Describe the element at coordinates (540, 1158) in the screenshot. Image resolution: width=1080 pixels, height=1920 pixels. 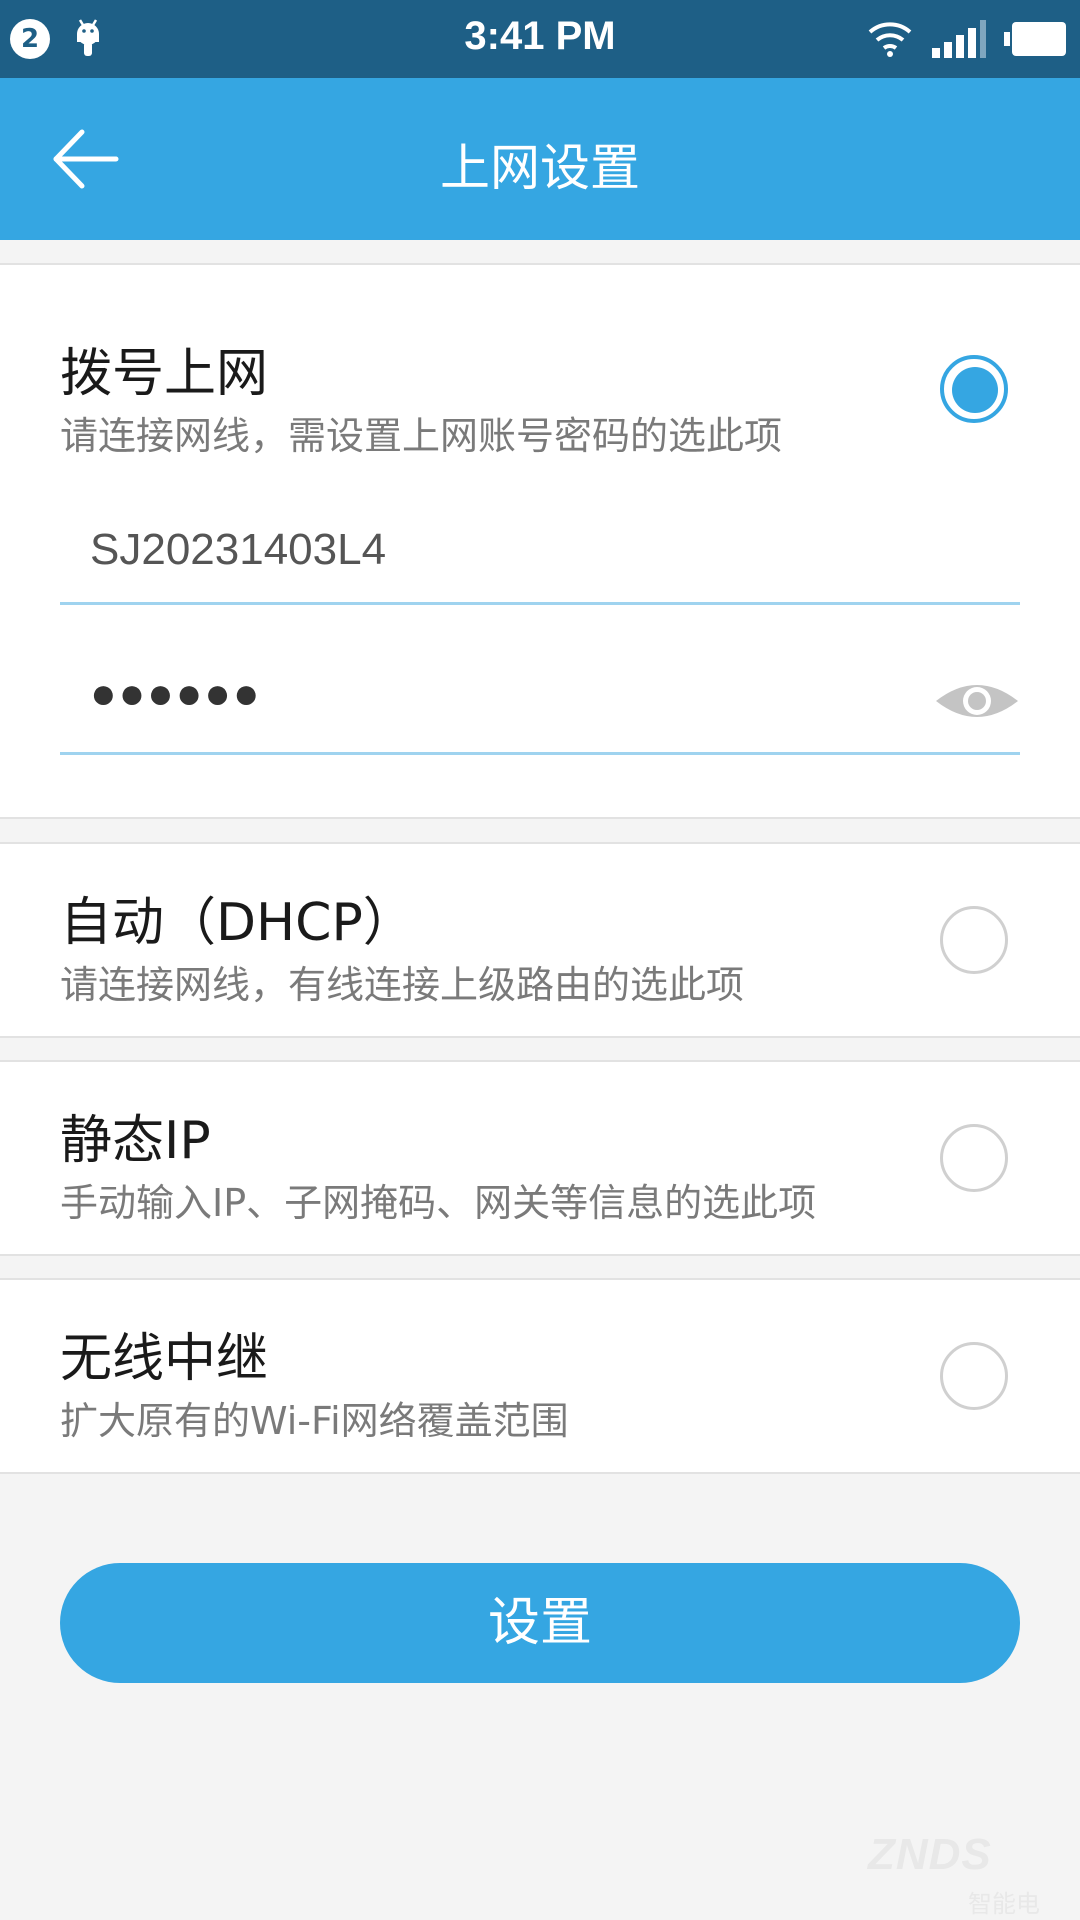
I see `option-static-ip-card: 静态IP 手动输入IP、子网掩码、网关等信息的选此项` at that location.